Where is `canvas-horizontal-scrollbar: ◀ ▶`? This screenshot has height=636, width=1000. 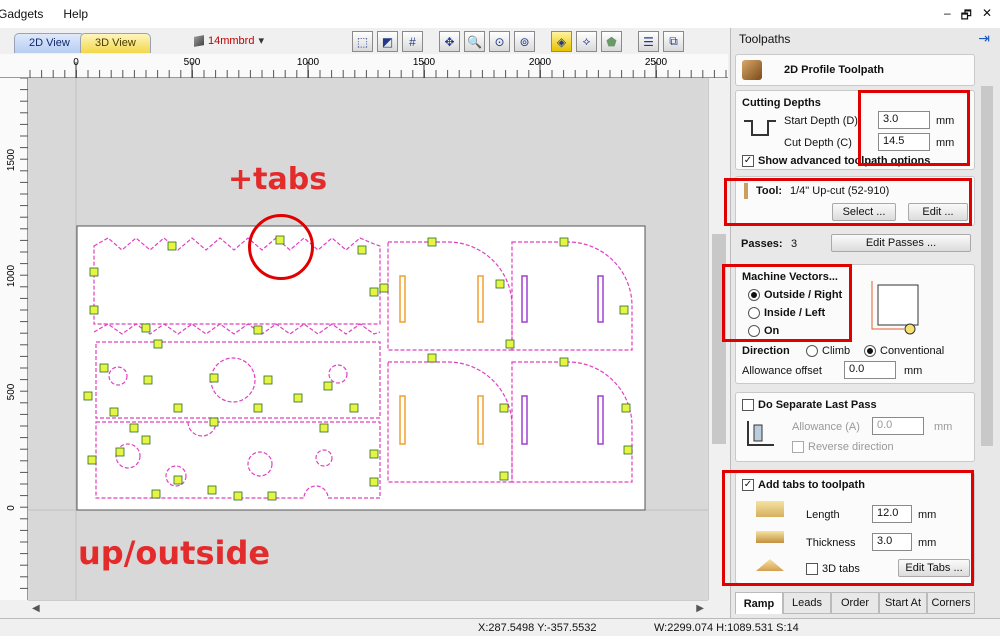
canvas-horizontal-scrollbar: ◀ ▶ is located at coordinates (368, 609).